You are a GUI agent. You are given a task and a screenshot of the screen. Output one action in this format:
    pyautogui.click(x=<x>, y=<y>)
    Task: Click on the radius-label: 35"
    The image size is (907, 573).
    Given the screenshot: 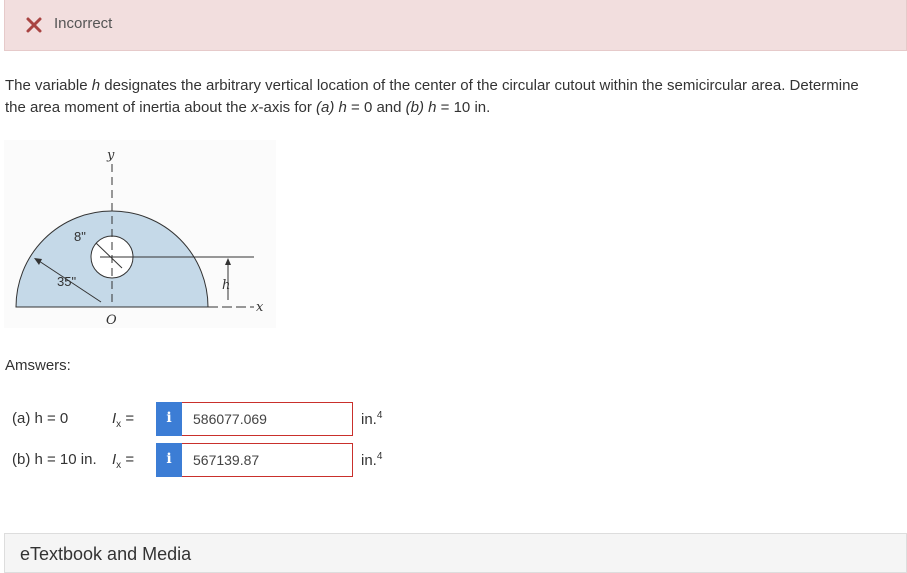 What is the action you would take?
    pyautogui.click(x=66, y=281)
    